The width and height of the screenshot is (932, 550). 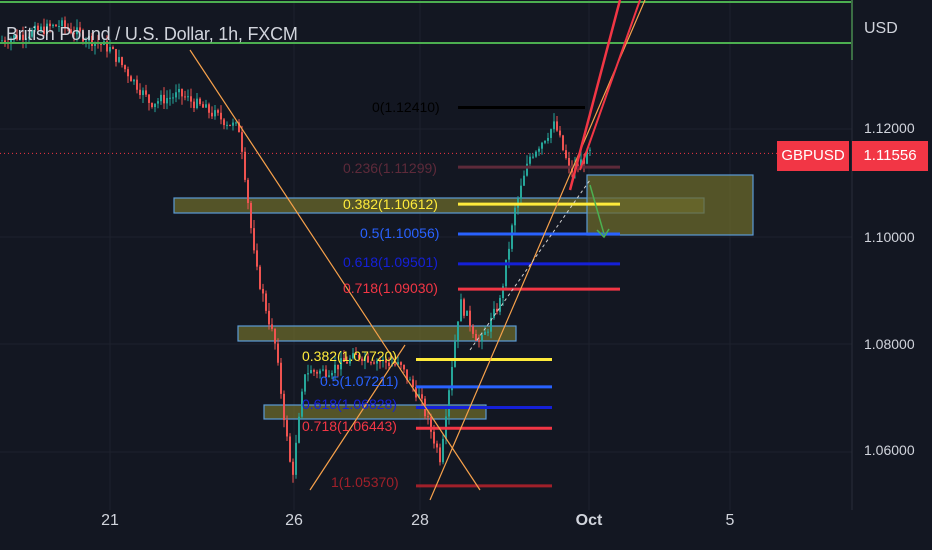 I want to click on time-tick-3: 28, so click(x=420, y=520).